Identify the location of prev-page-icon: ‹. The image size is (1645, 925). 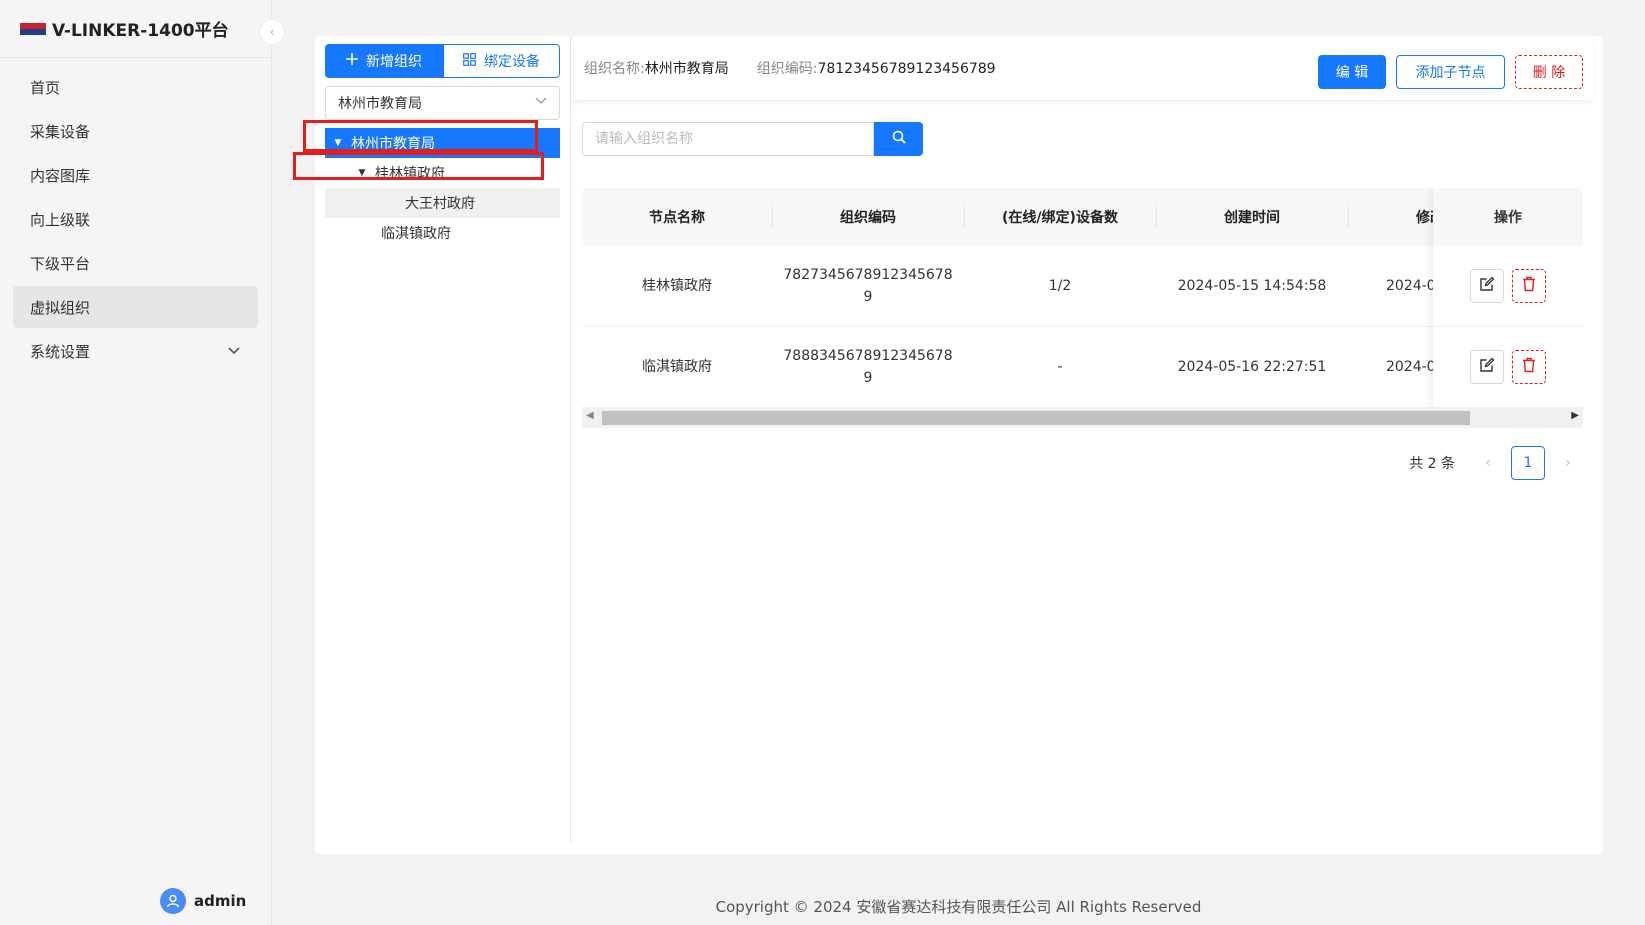
(1488, 463).